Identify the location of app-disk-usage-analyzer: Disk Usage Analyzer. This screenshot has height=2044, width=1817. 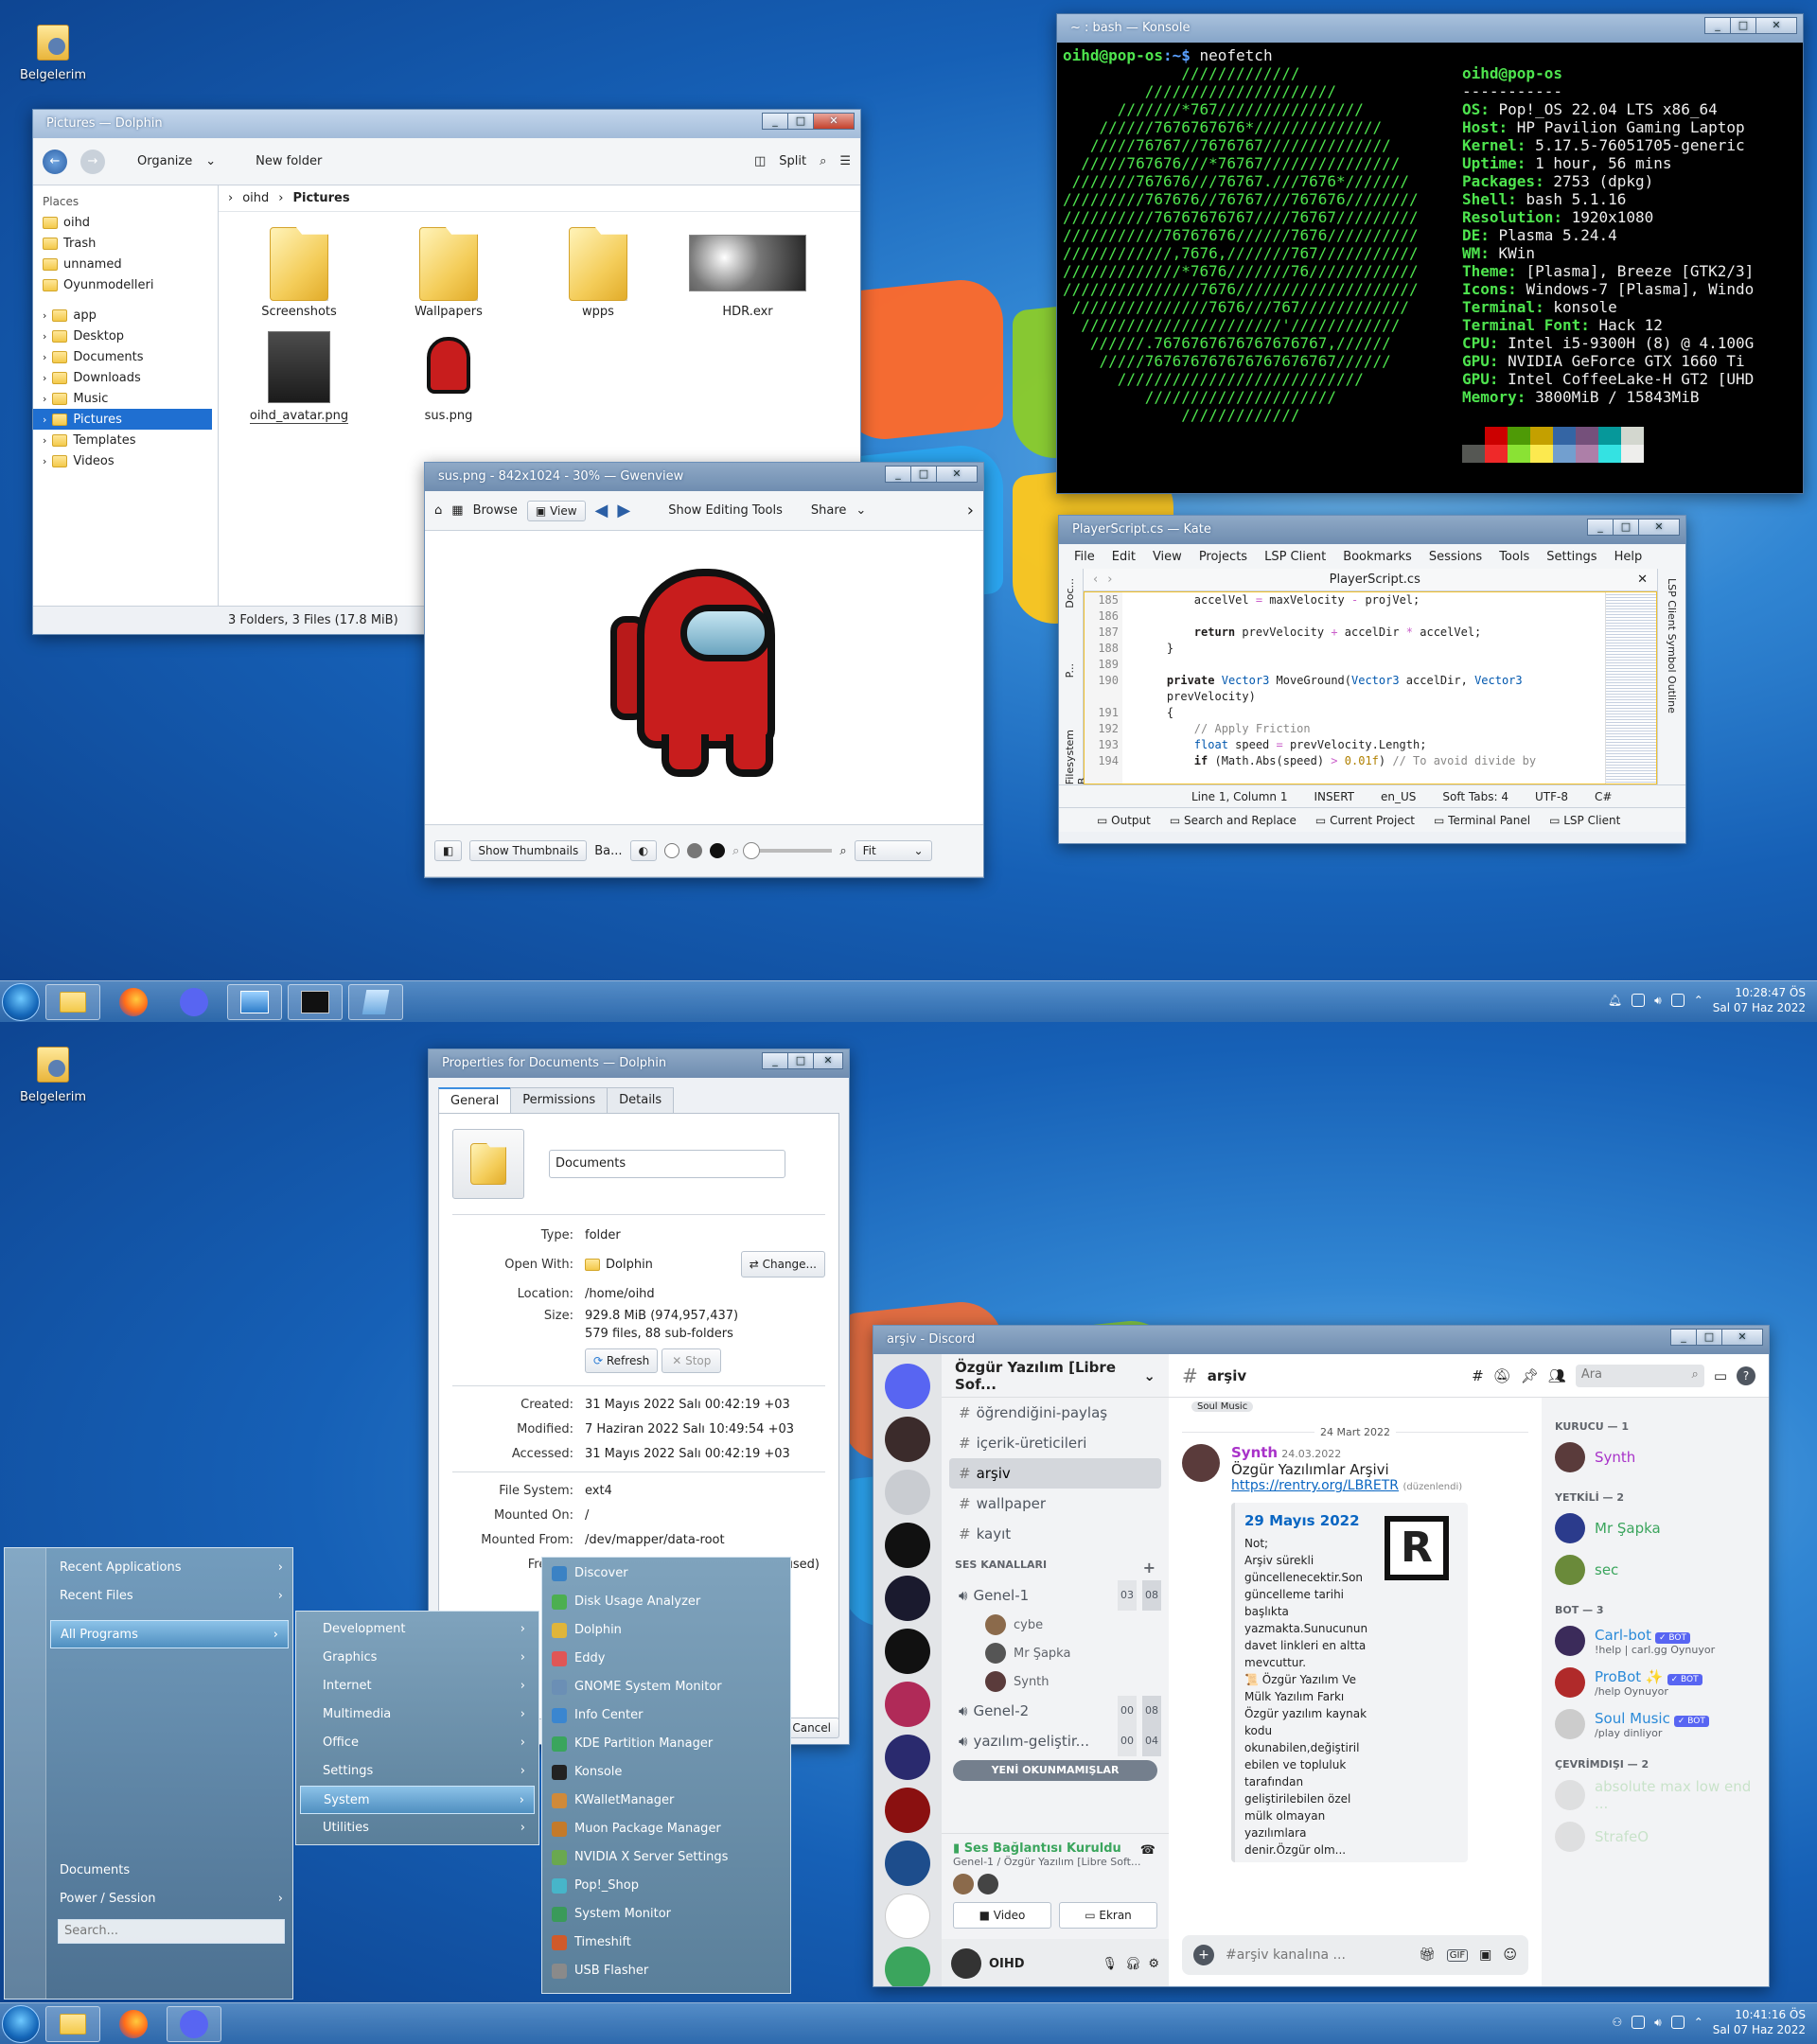
(666, 1602).